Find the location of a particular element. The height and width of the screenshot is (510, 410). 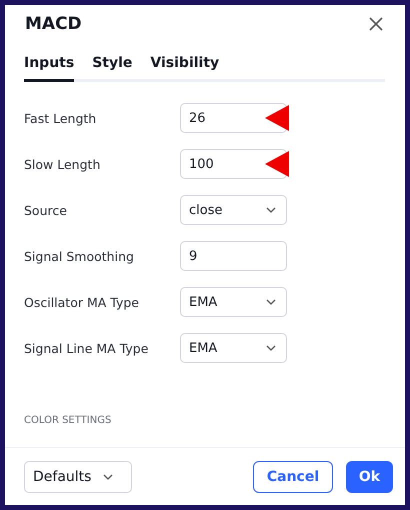

tab: Style is located at coordinates (112, 68).